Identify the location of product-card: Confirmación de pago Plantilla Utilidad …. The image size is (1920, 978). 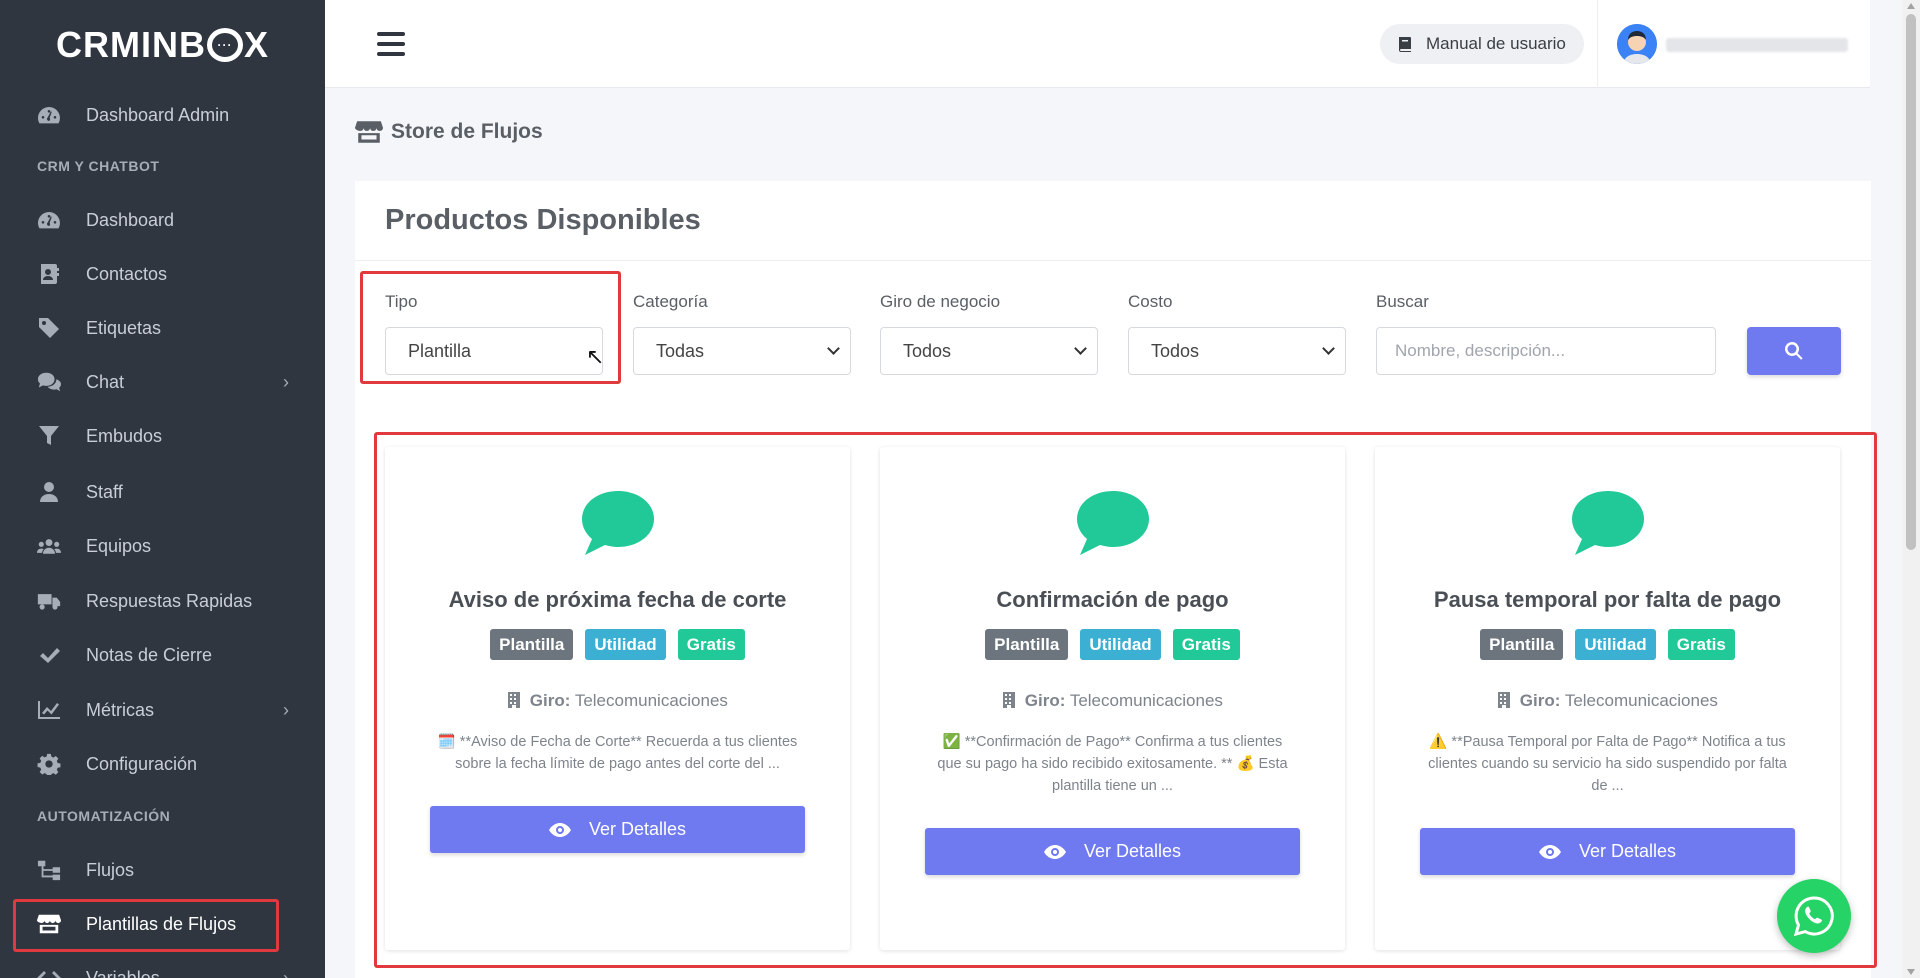
(1112, 698).